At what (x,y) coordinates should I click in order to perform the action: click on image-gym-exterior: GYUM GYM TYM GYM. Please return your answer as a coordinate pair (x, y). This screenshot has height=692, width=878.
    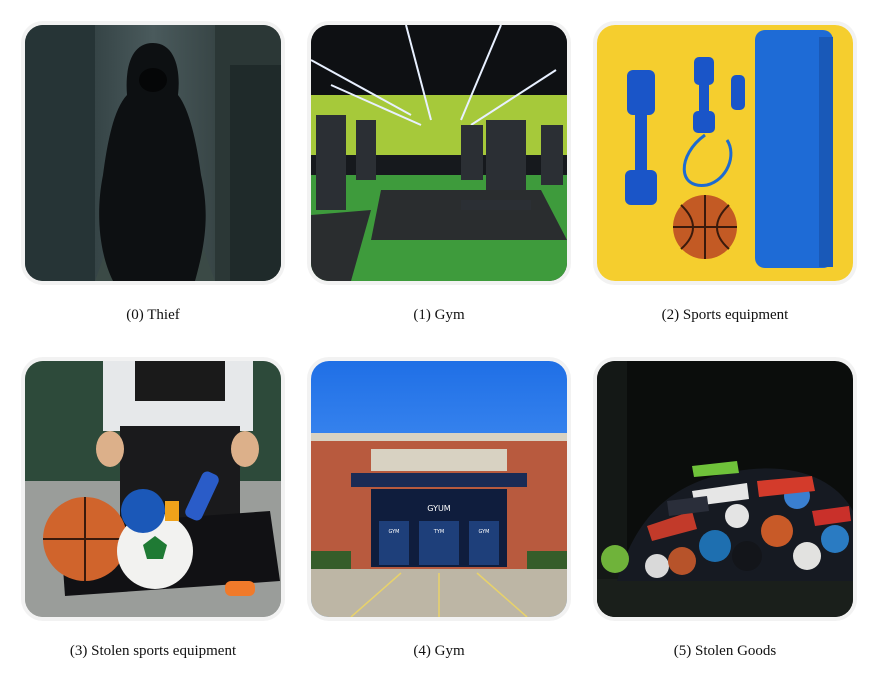
    Looking at the image, I should click on (439, 489).